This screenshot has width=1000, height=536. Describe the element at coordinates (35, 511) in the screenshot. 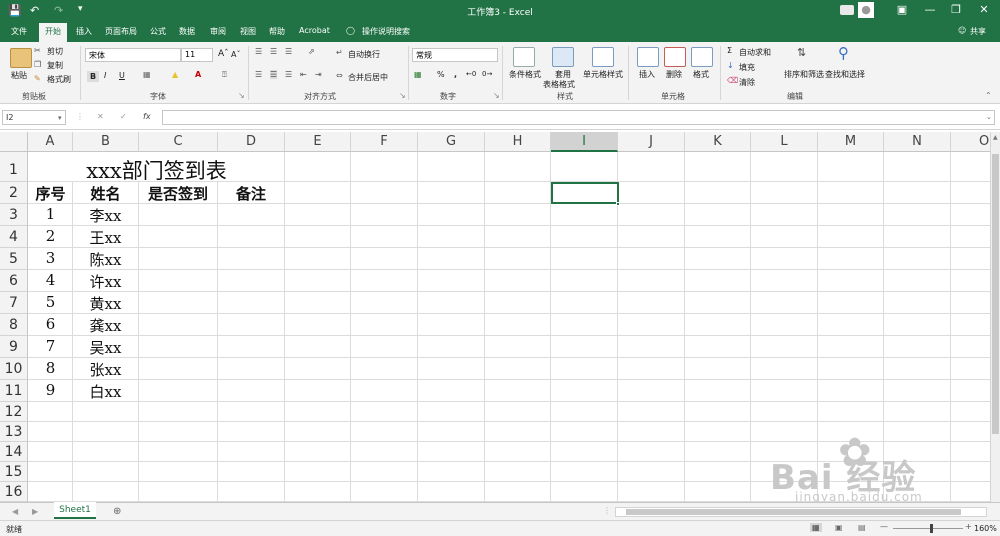

I see `next-sheet-icon: ▶` at that location.